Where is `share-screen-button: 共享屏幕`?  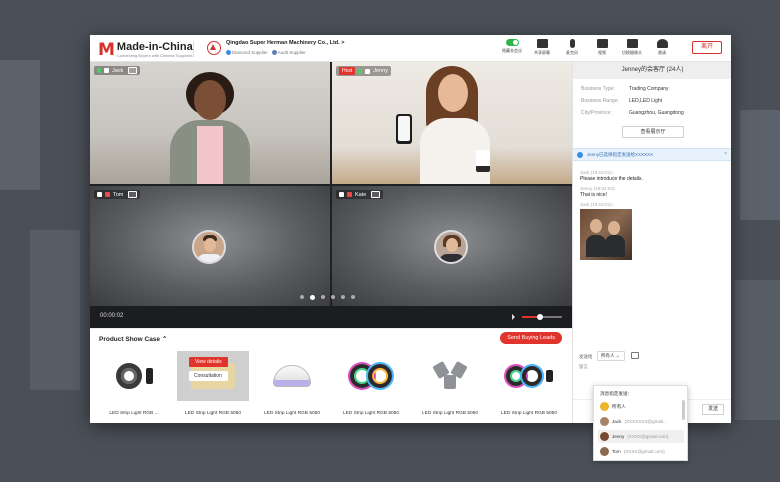
share-screen-button: 共享屏幕 is located at coordinates (542, 47).